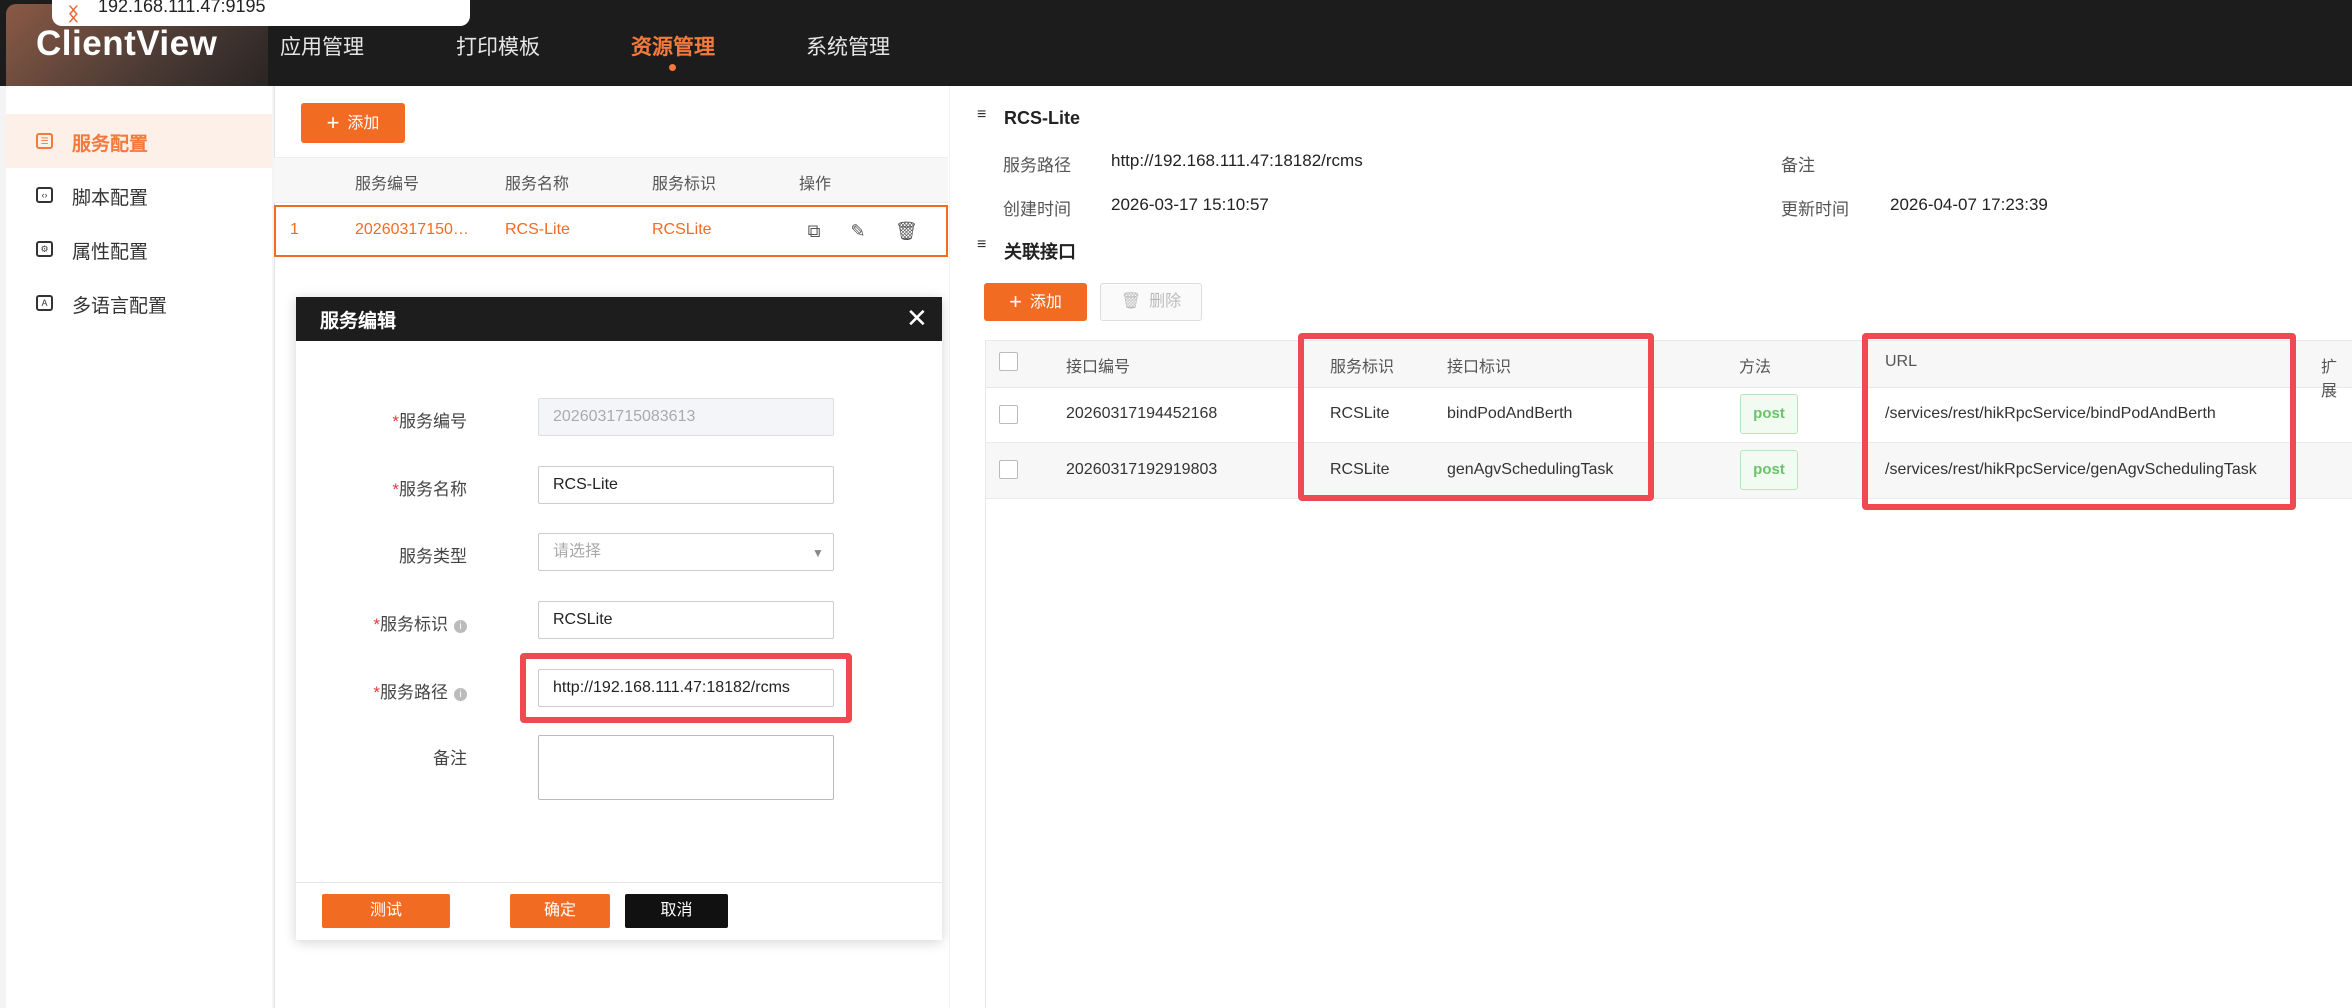  I want to click on label-service-type: 服务类型, so click(433, 556).